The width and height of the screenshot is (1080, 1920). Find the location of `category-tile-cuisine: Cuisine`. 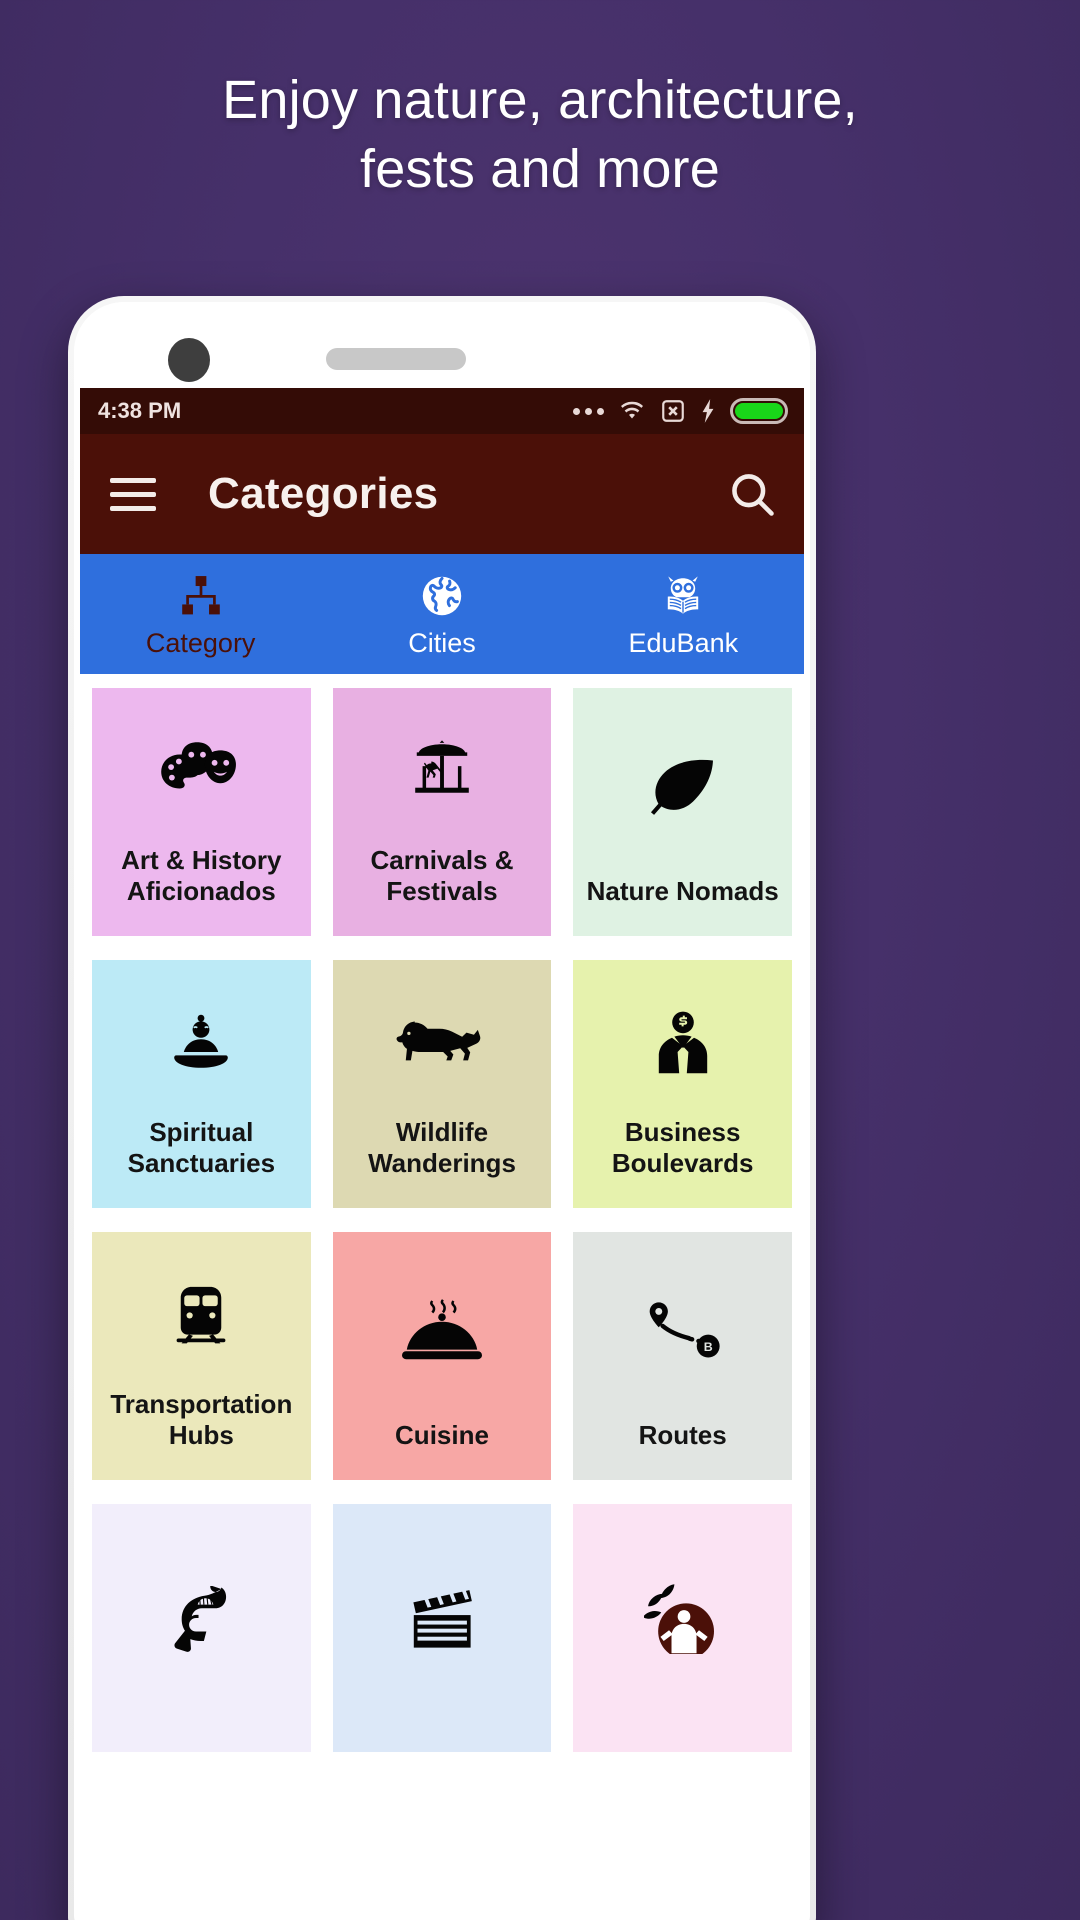

category-tile-cuisine: Cuisine is located at coordinates (442, 1356).